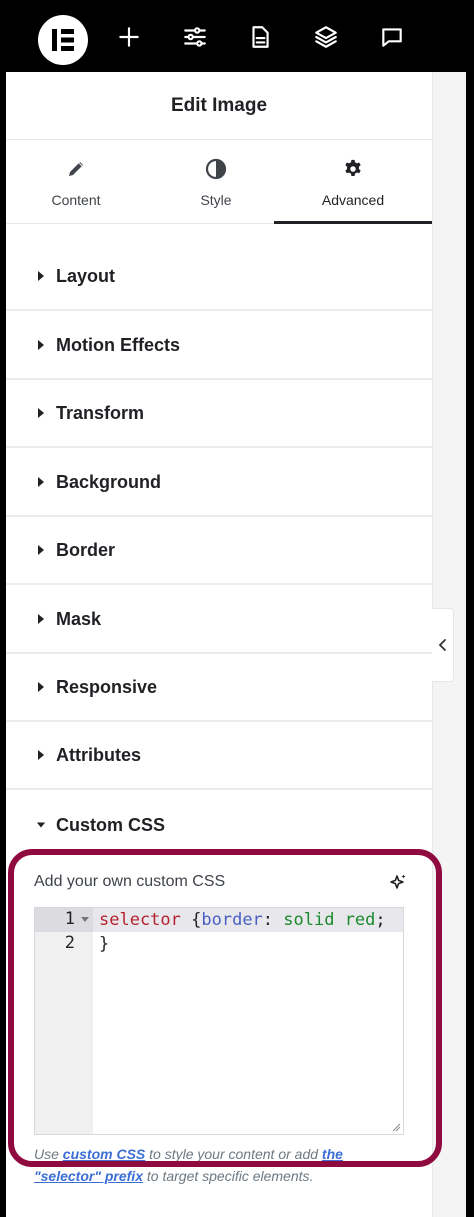 The image size is (474, 1217). I want to click on chevron-left-icon, so click(442, 645).